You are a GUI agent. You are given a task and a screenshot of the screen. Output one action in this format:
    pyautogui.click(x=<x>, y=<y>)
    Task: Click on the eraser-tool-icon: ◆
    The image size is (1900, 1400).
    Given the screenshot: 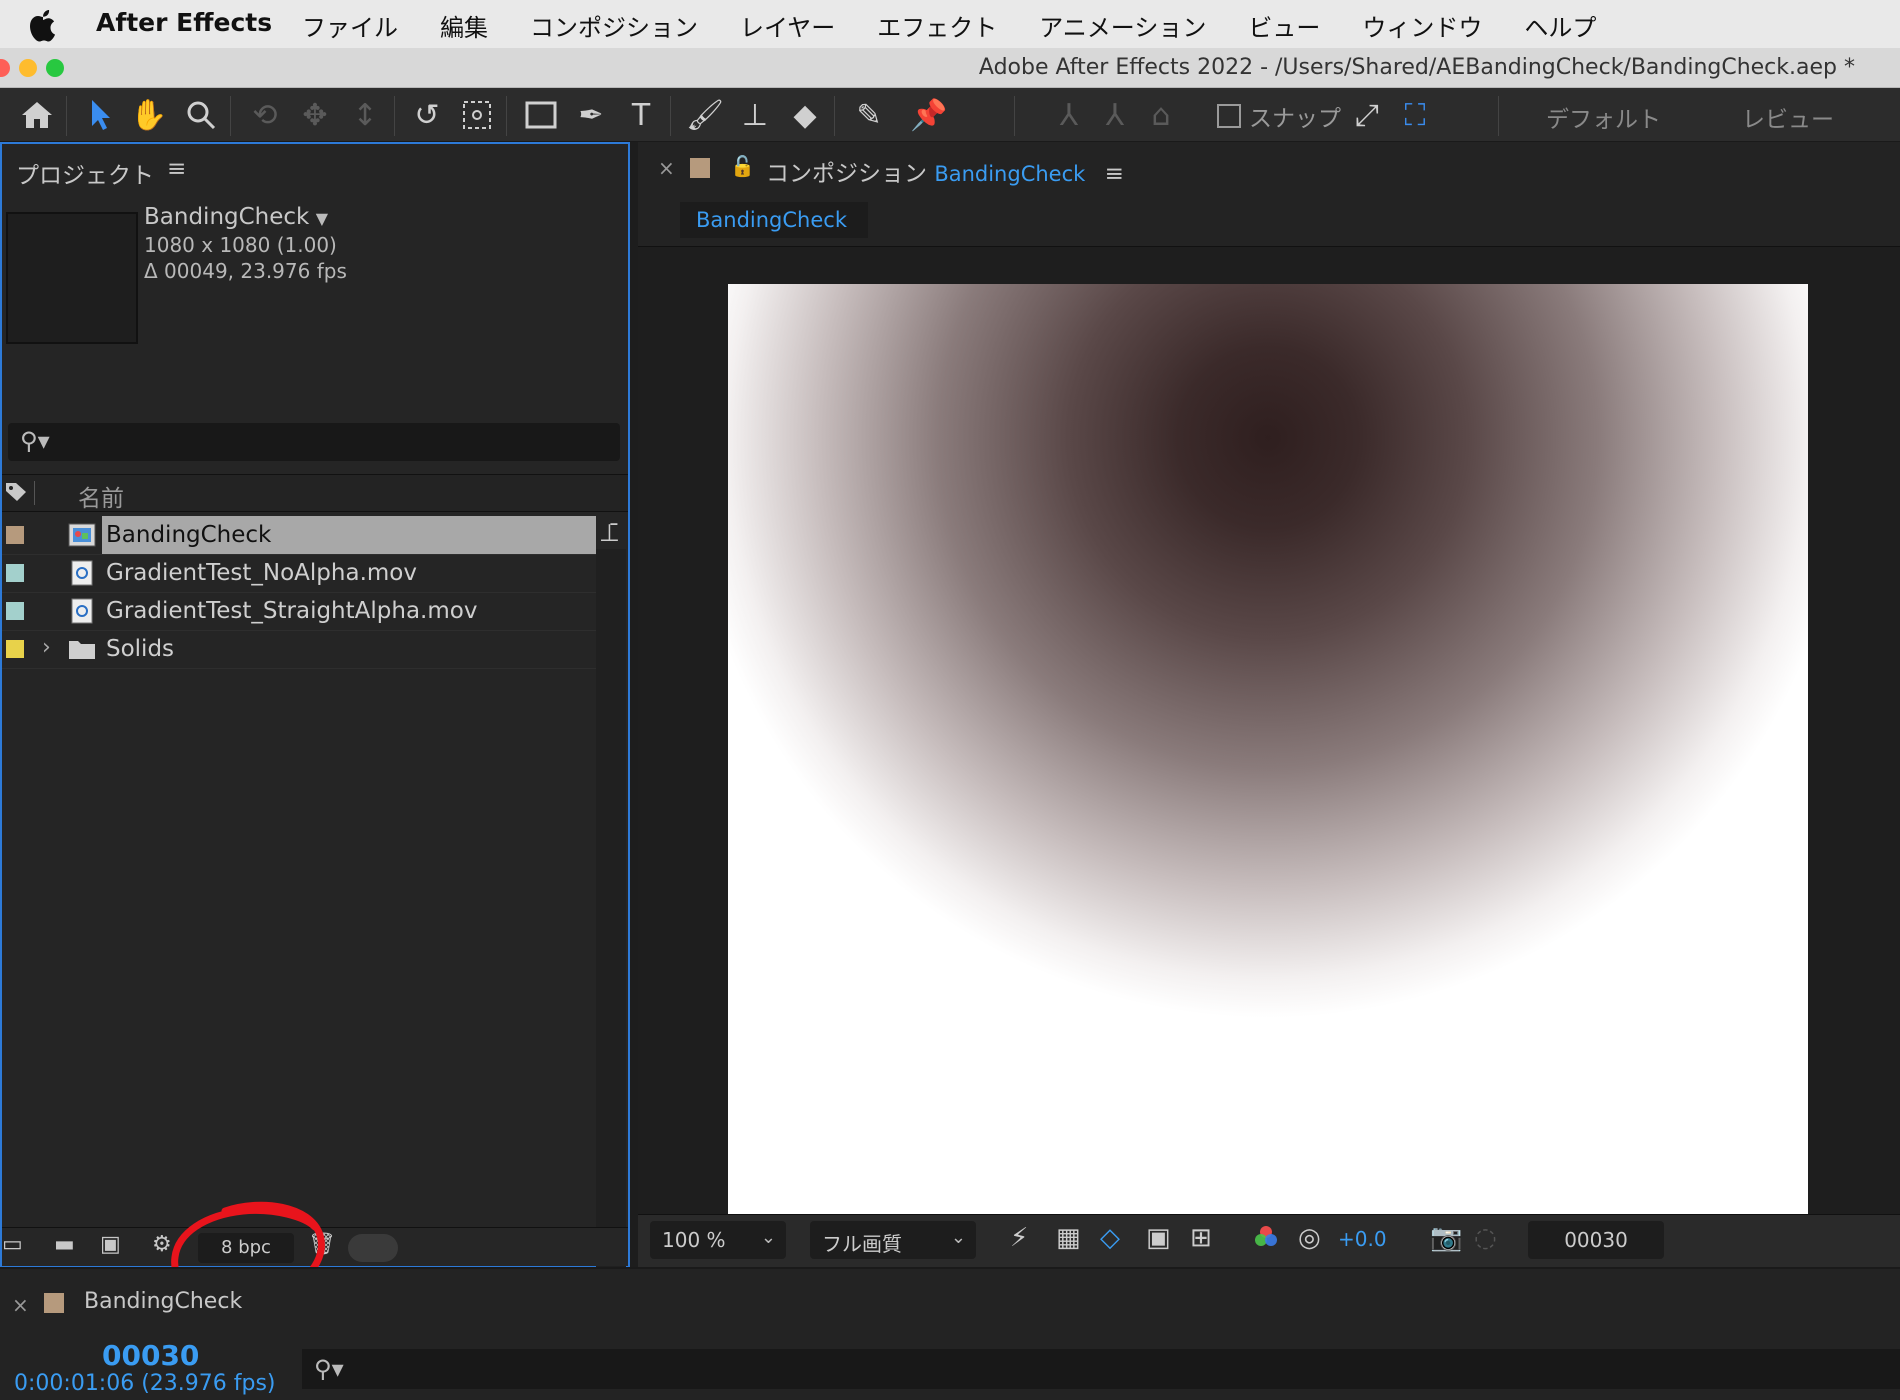 What is the action you would take?
    pyautogui.click(x=805, y=115)
    